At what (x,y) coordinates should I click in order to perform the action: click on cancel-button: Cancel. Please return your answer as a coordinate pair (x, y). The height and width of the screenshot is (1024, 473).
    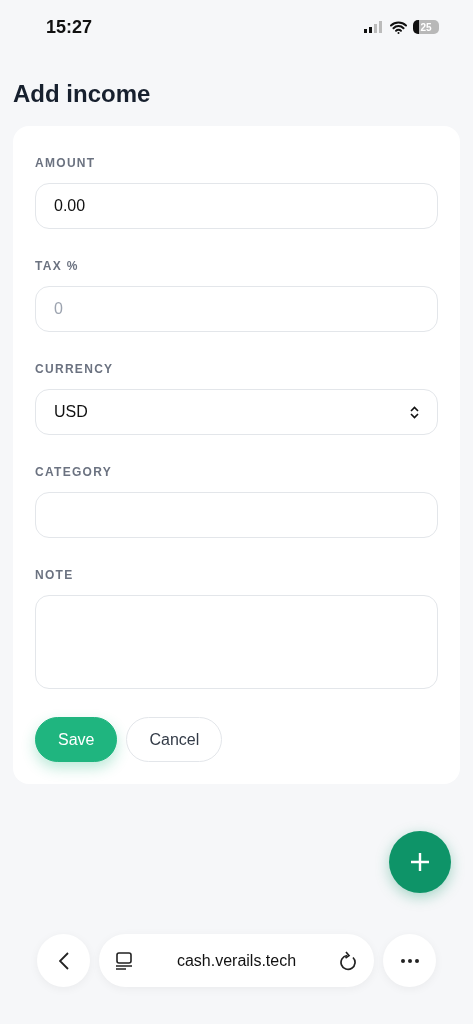
    Looking at the image, I should click on (174, 739).